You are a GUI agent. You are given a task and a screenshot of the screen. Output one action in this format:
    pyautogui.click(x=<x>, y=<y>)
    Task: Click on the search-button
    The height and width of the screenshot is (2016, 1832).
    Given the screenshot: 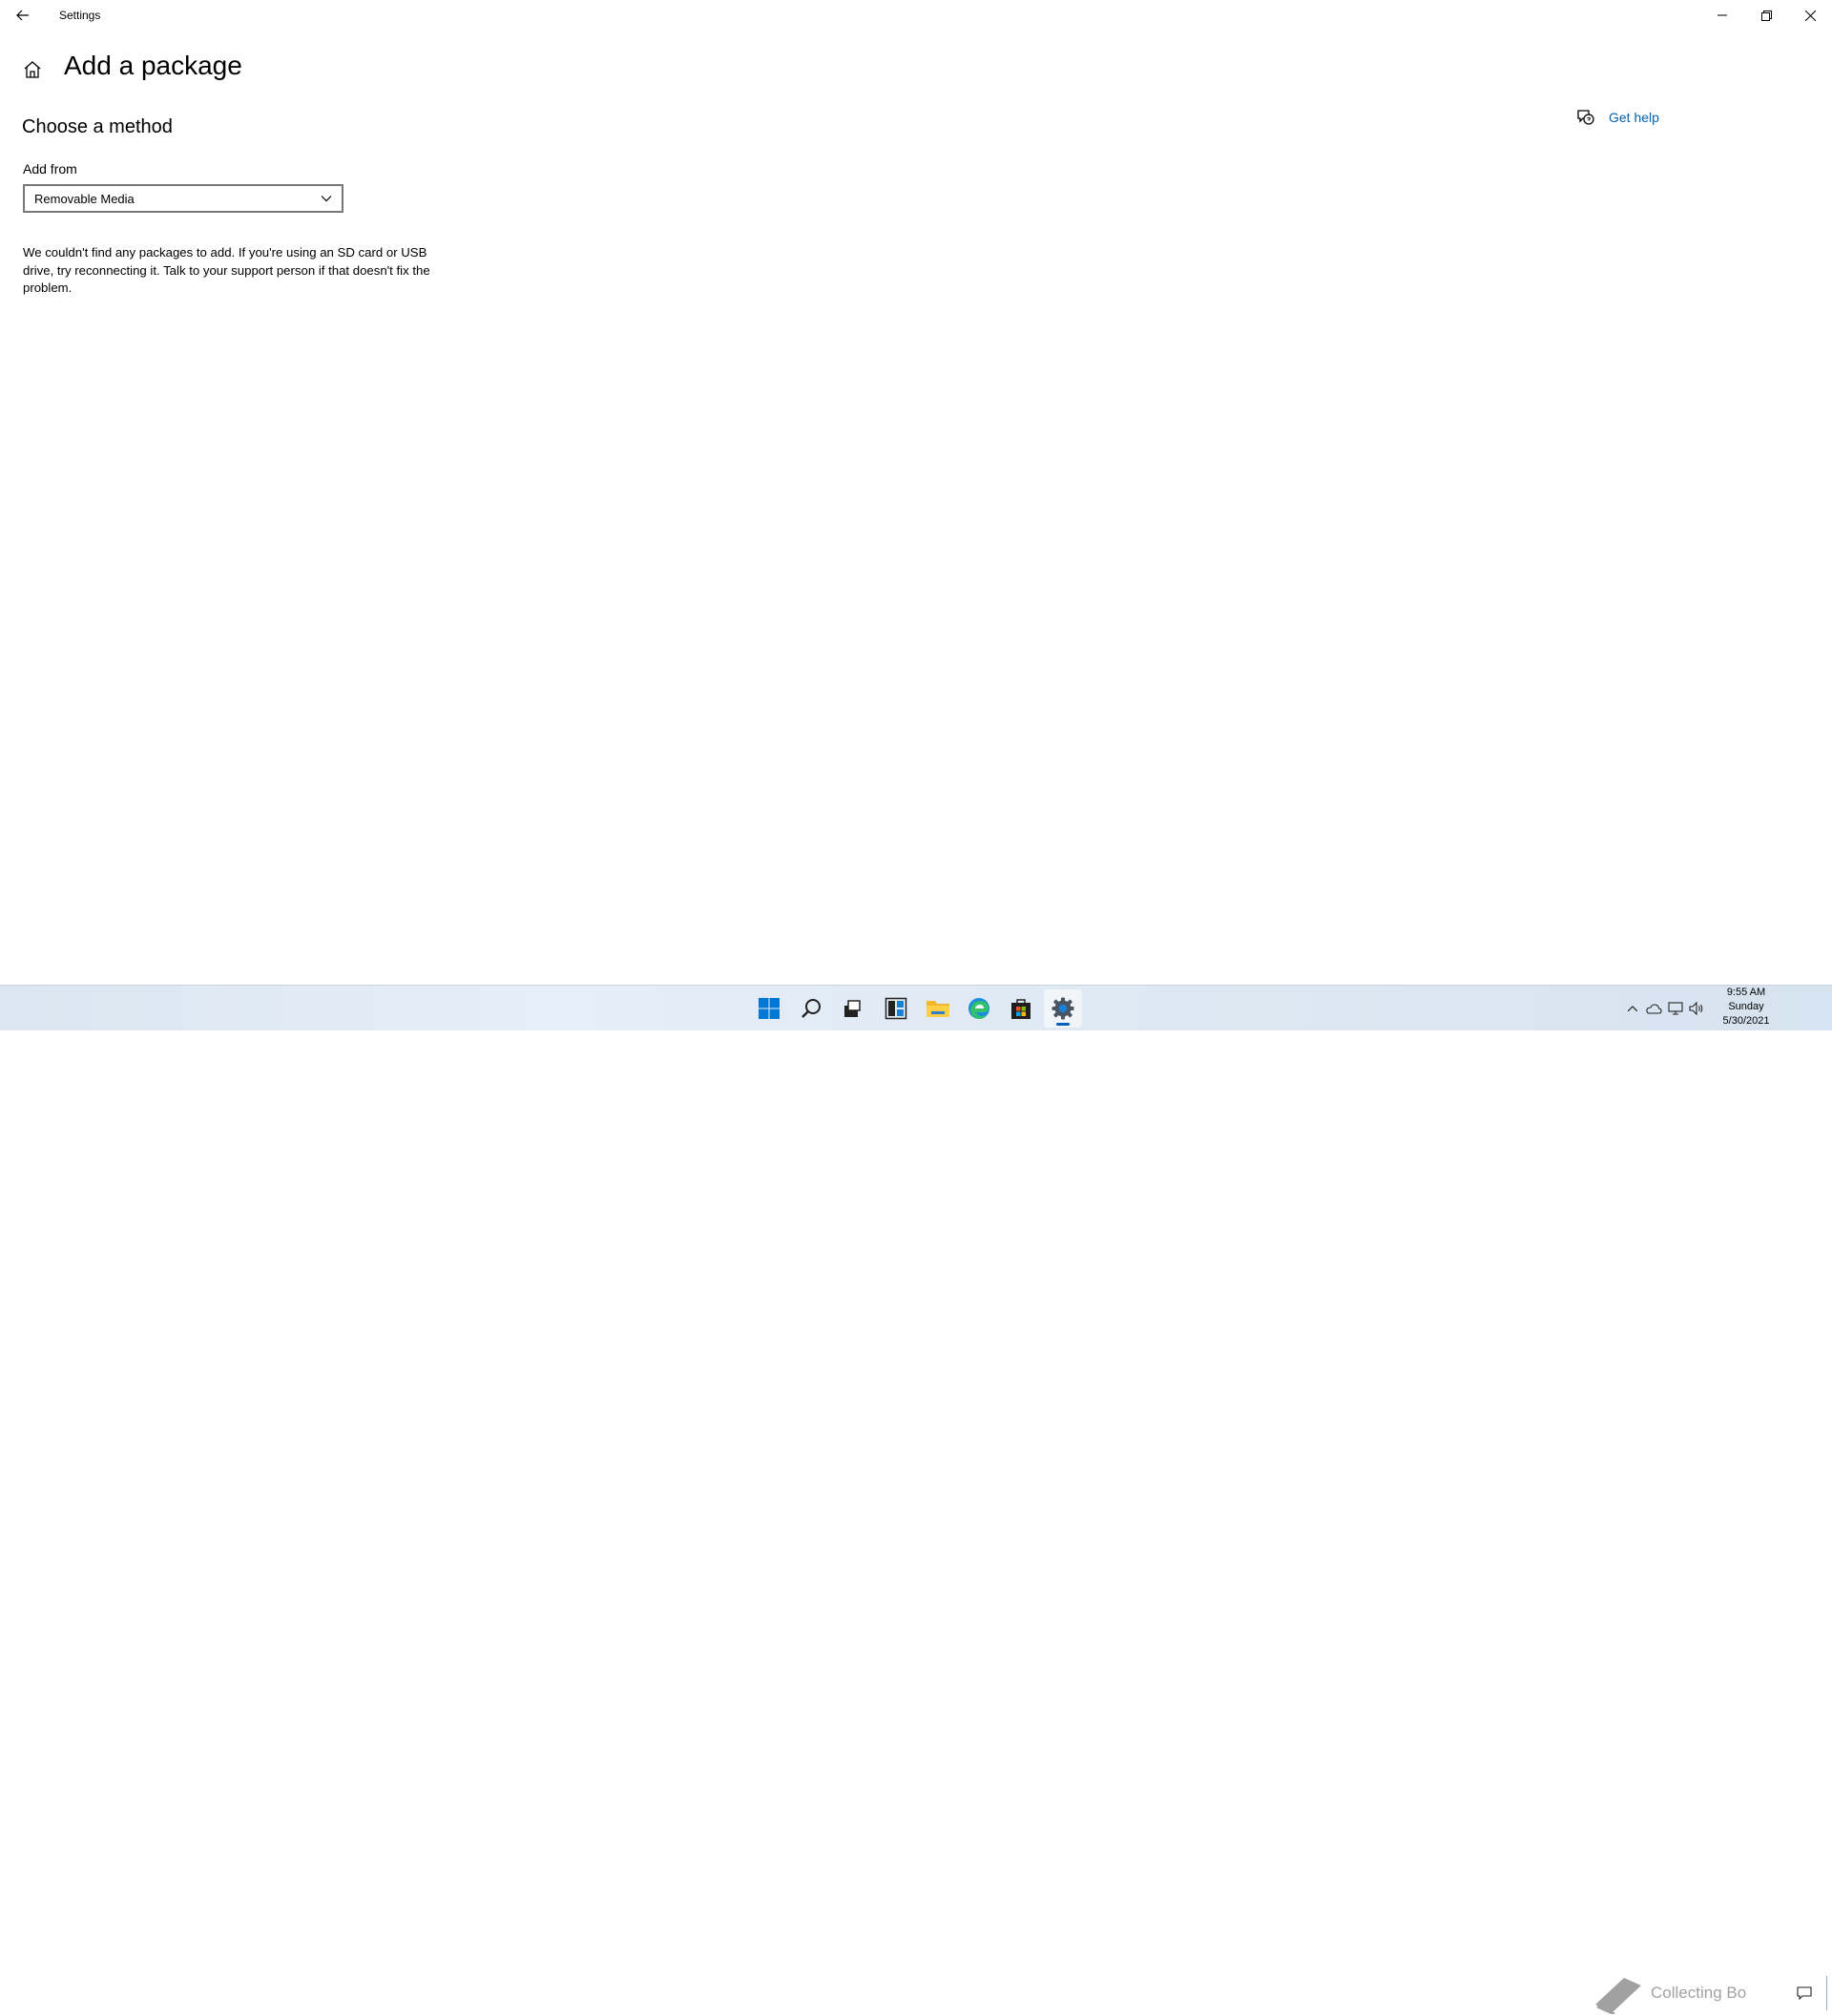 What is the action you would take?
    pyautogui.click(x=811, y=1008)
    